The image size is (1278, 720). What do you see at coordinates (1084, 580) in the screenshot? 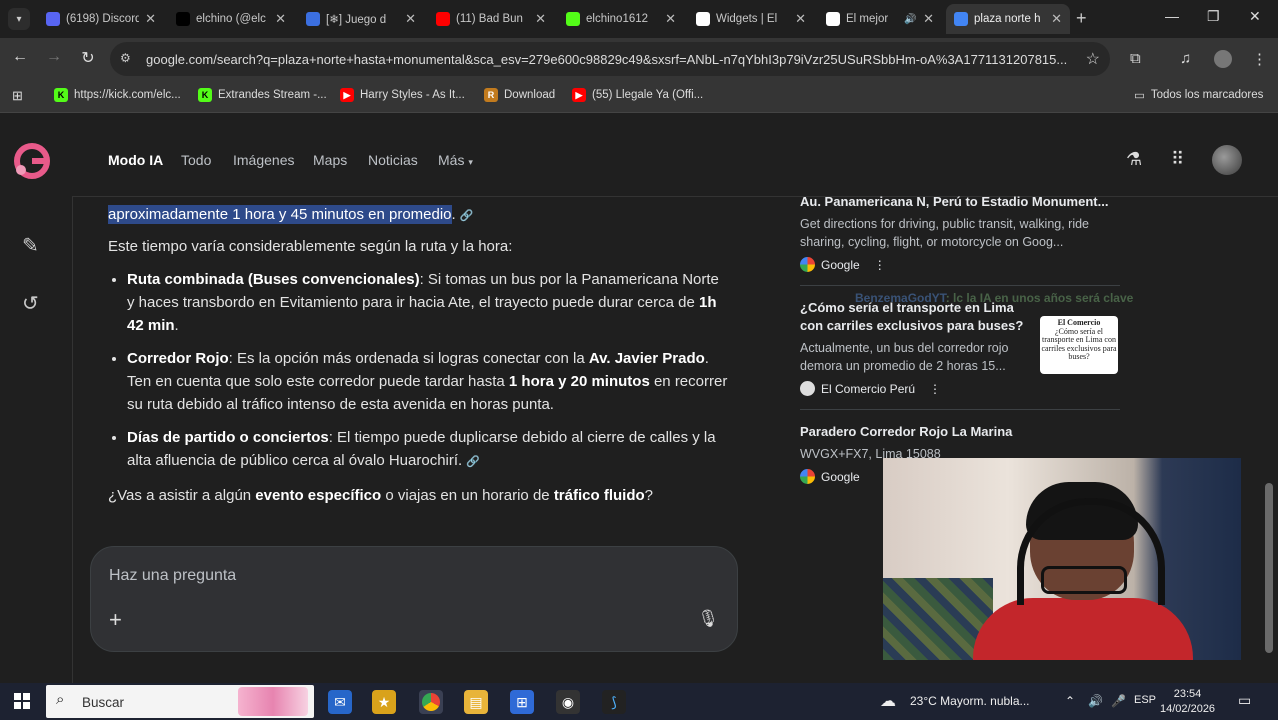
I see `glasses` at bounding box center [1084, 580].